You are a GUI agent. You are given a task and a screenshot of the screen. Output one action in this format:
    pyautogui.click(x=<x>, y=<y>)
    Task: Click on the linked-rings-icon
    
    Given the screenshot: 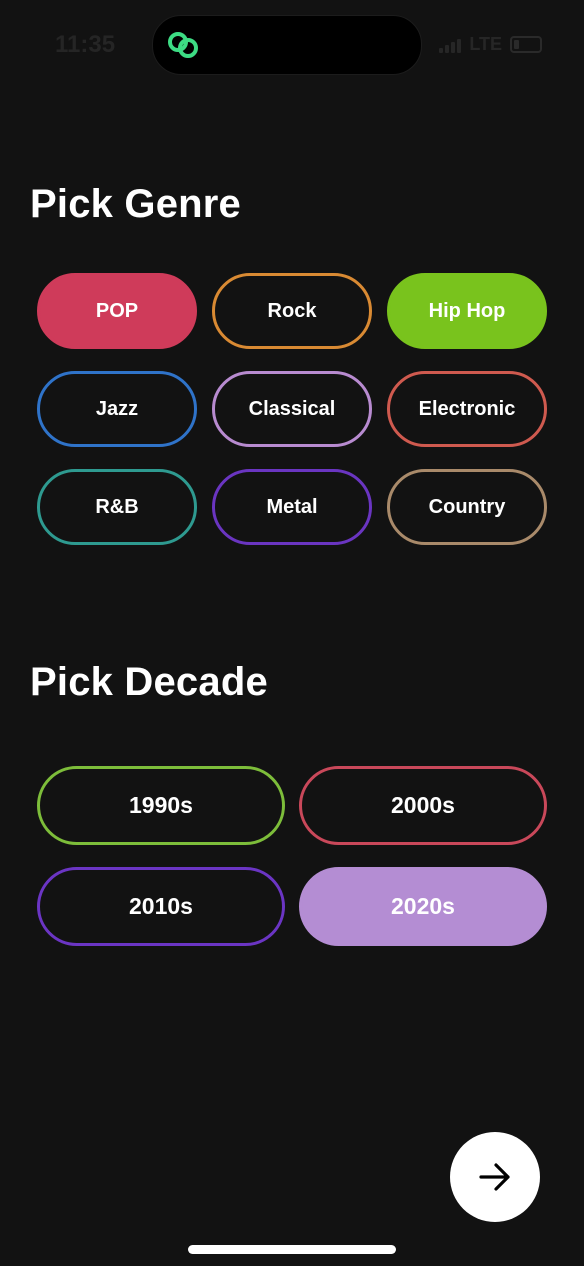 What is the action you would take?
    pyautogui.click(x=183, y=45)
    